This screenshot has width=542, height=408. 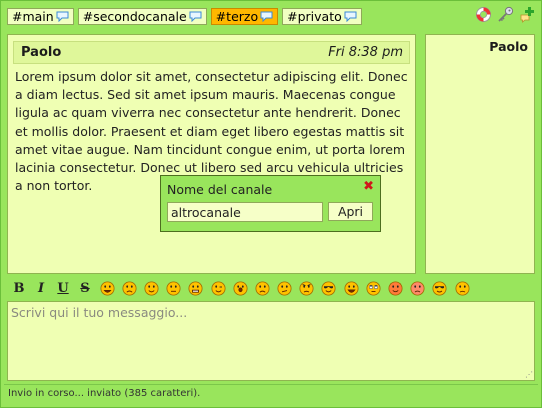 I want to click on message-author: Paolo, so click(x=41, y=52).